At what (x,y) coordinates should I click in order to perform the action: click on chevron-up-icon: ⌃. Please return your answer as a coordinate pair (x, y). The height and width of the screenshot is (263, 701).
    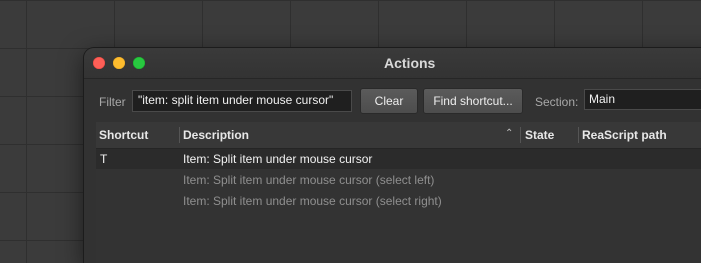
    Looking at the image, I should click on (509, 133).